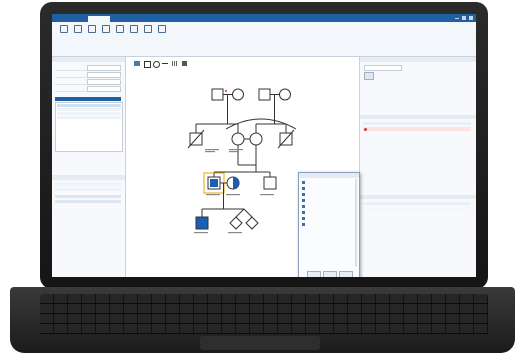 This screenshot has height=363, width=519. I want to click on open-icon, so click(78, 29).